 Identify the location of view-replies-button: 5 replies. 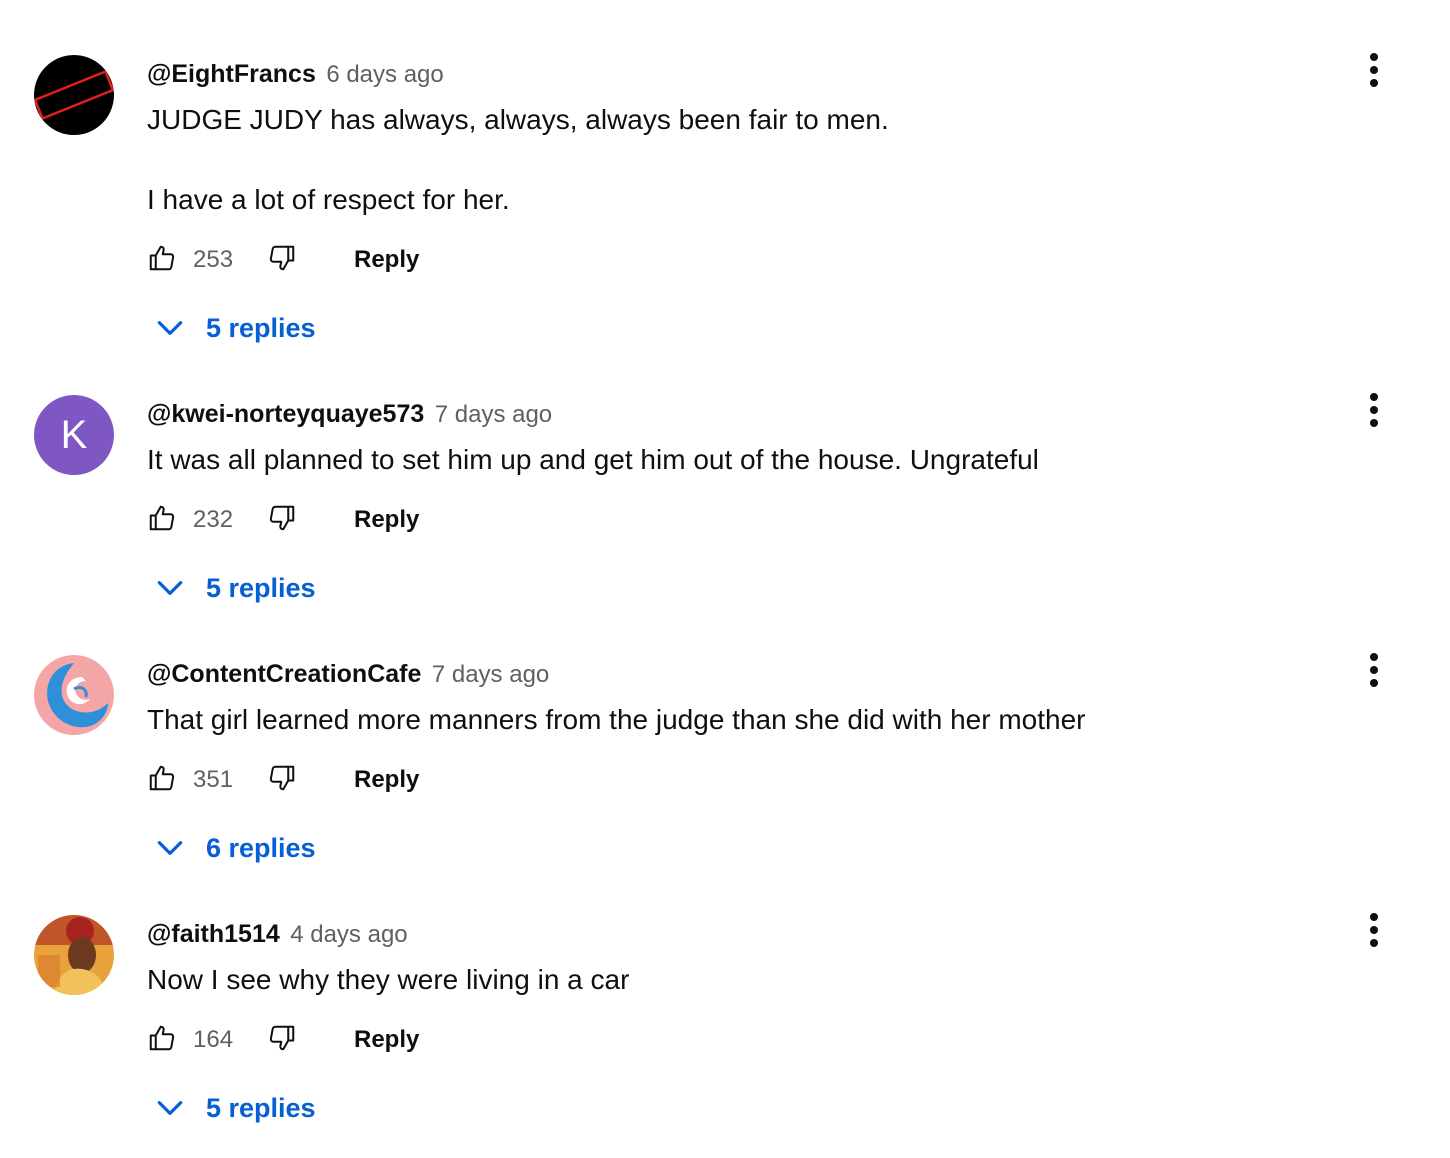
(233, 1108).